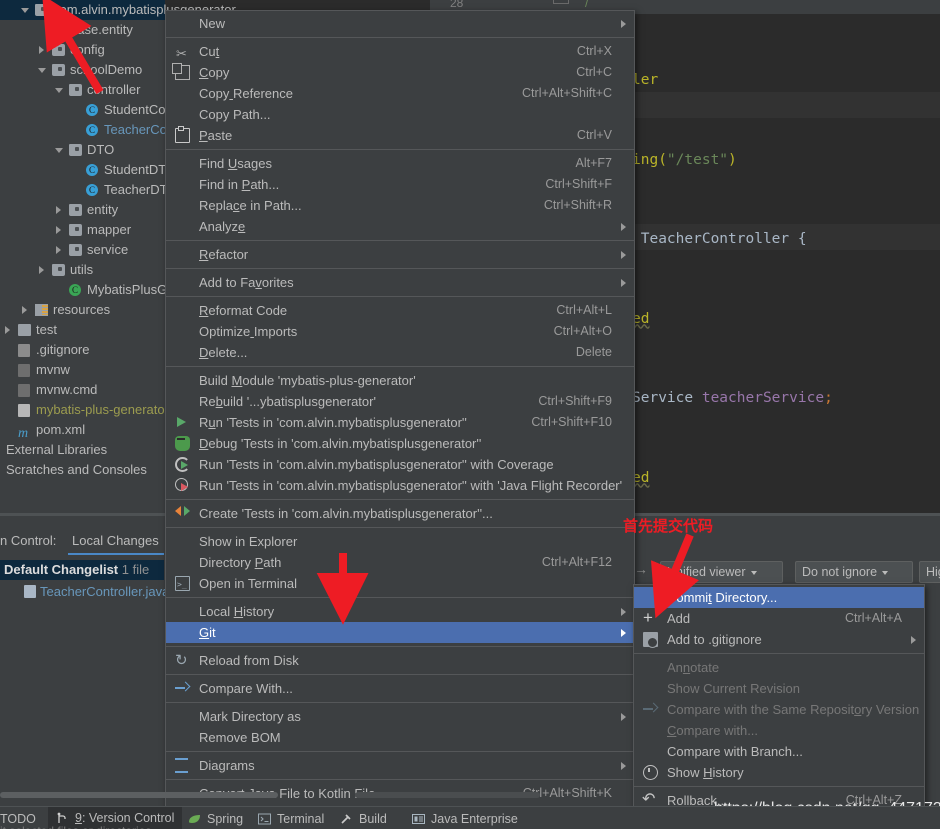 The width and height of the screenshot is (940, 829). What do you see at coordinates (139, 290) in the screenshot?
I see `tree-node: CMybatisPlusGeneratorApplication` at bounding box center [139, 290].